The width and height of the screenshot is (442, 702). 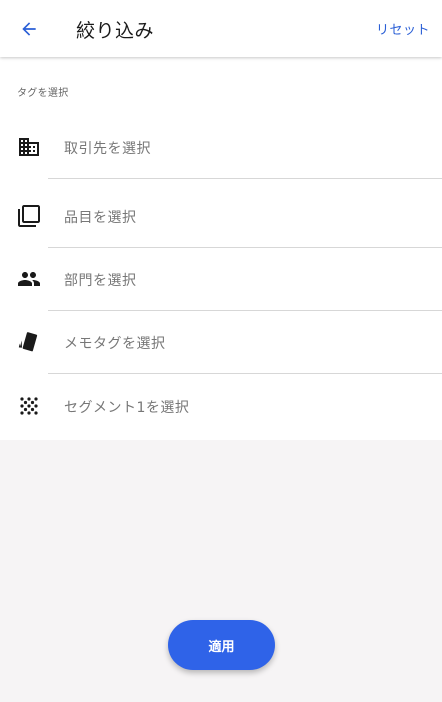 I want to click on copy-icon, so click(x=29, y=216).